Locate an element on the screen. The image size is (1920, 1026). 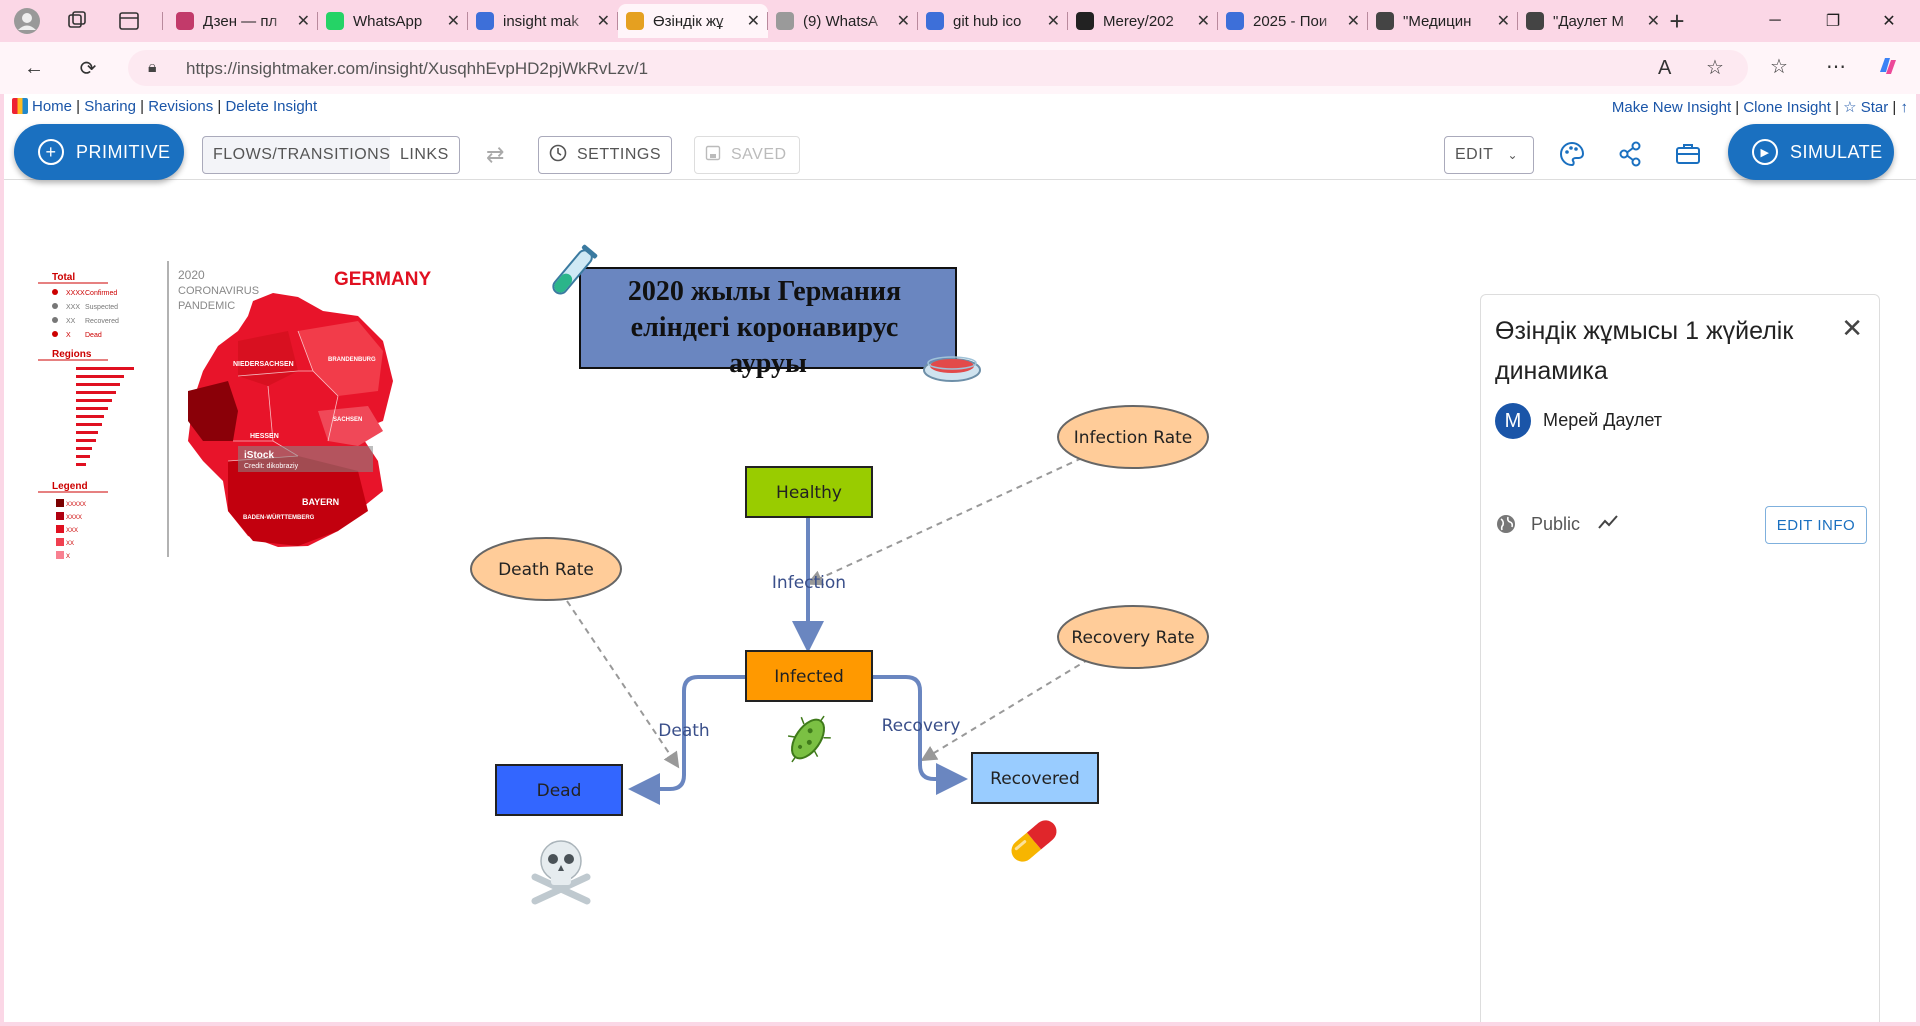
variable-label: Recovery Rate is located at coordinates (1132, 638).